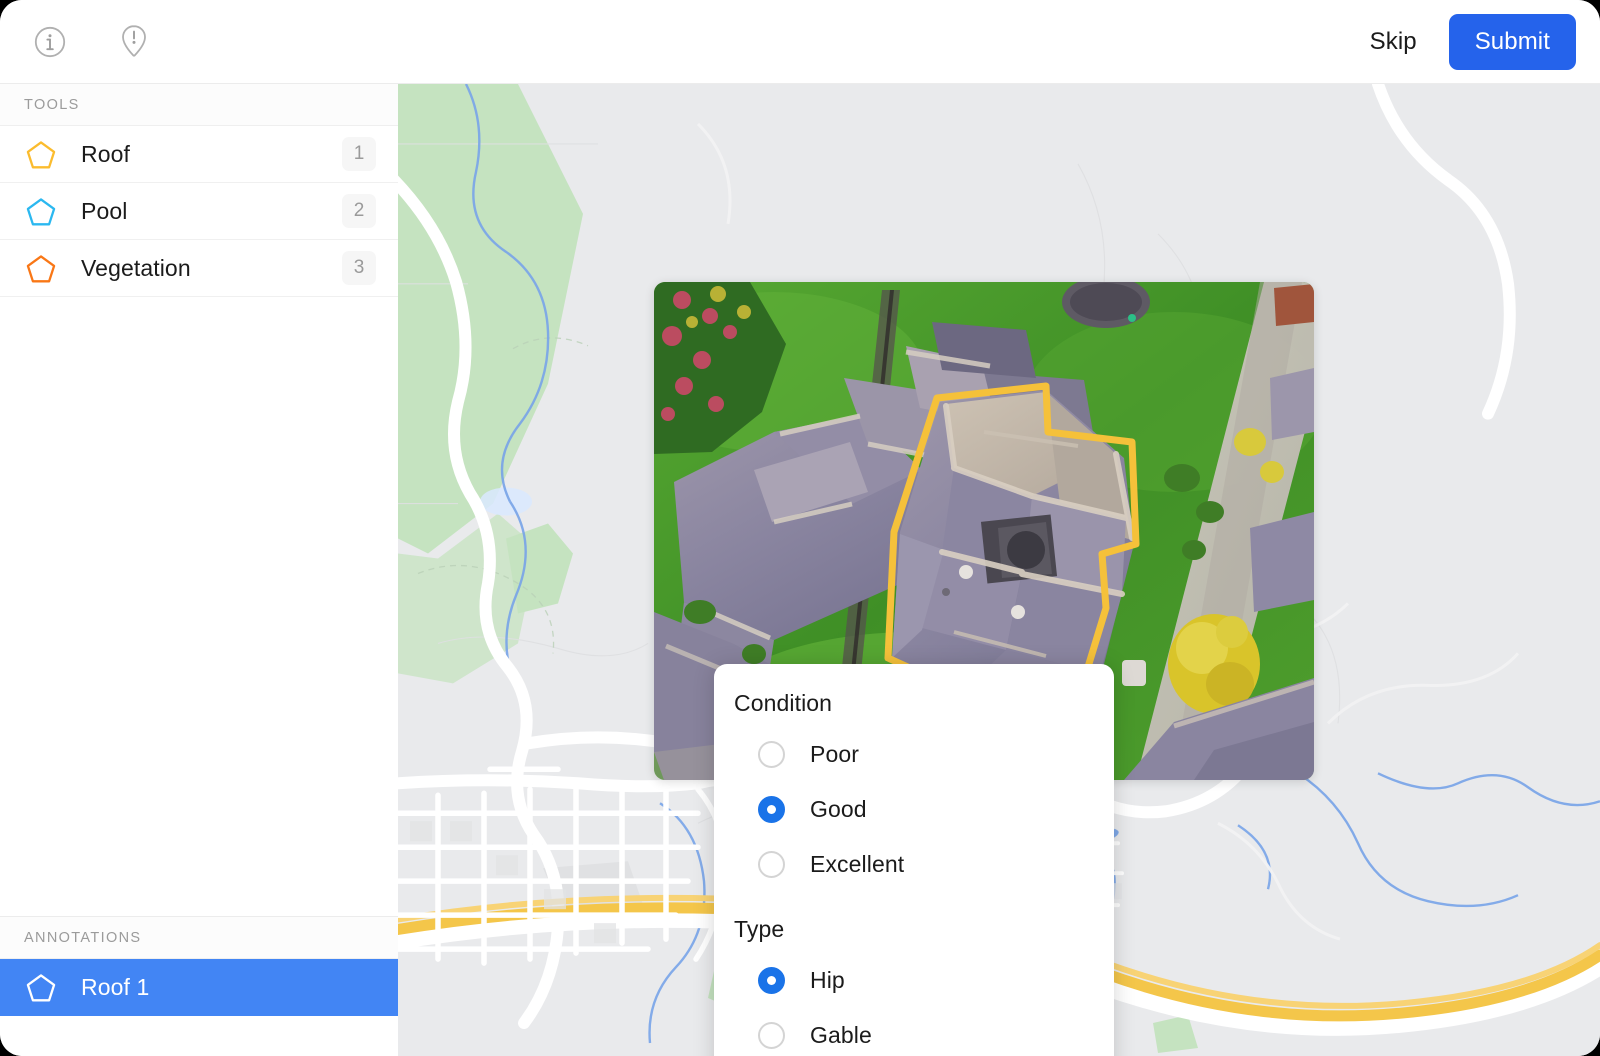  Describe the element at coordinates (838, 809) in the screenshot. I see `radio-option-label: Good` at that location.